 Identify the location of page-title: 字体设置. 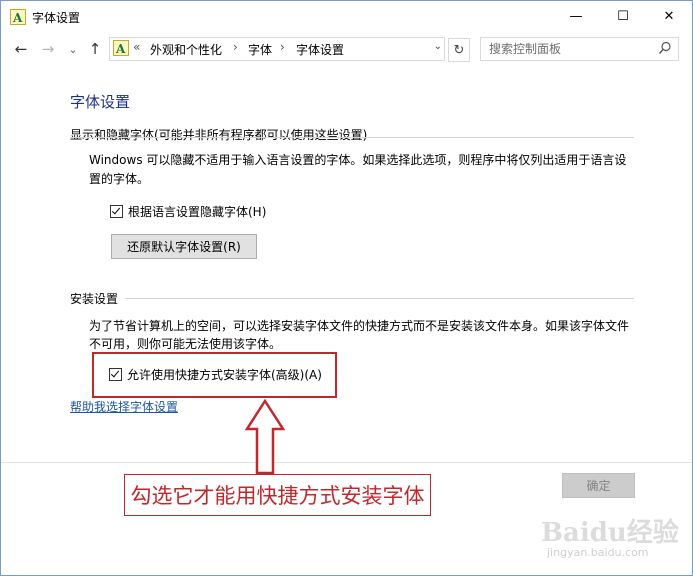
(100, 102).